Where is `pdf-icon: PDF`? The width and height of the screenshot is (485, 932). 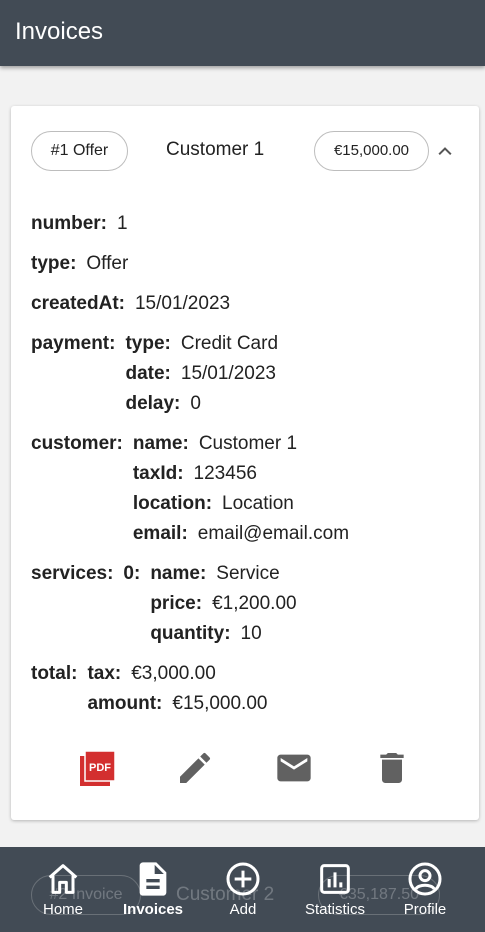
pdf-icon: PDF is located at coordinates (97, 768).